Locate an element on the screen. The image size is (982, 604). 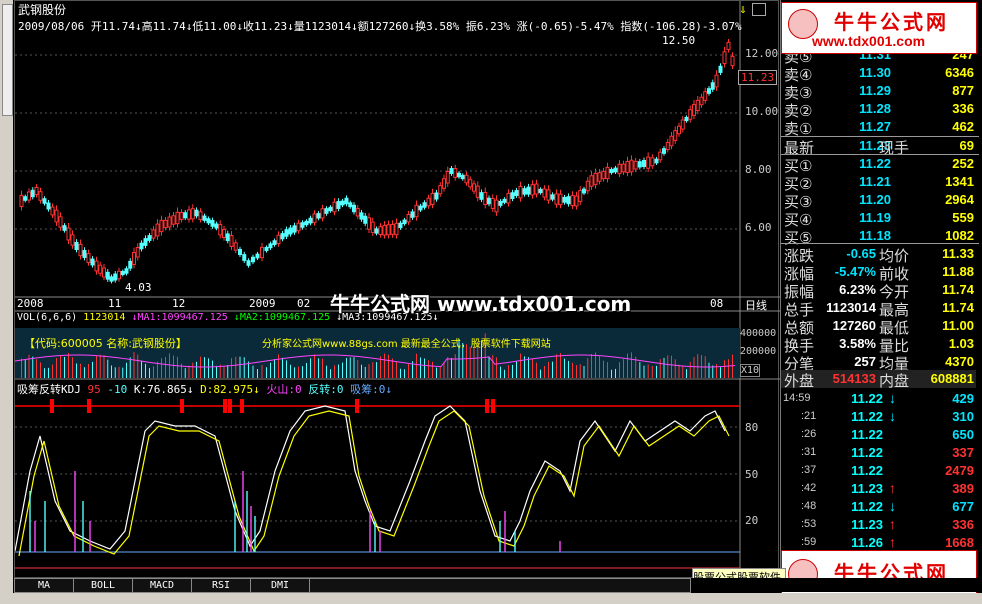
bid-row: 买④ 11.19 559 is located at coordinates (878, 219).